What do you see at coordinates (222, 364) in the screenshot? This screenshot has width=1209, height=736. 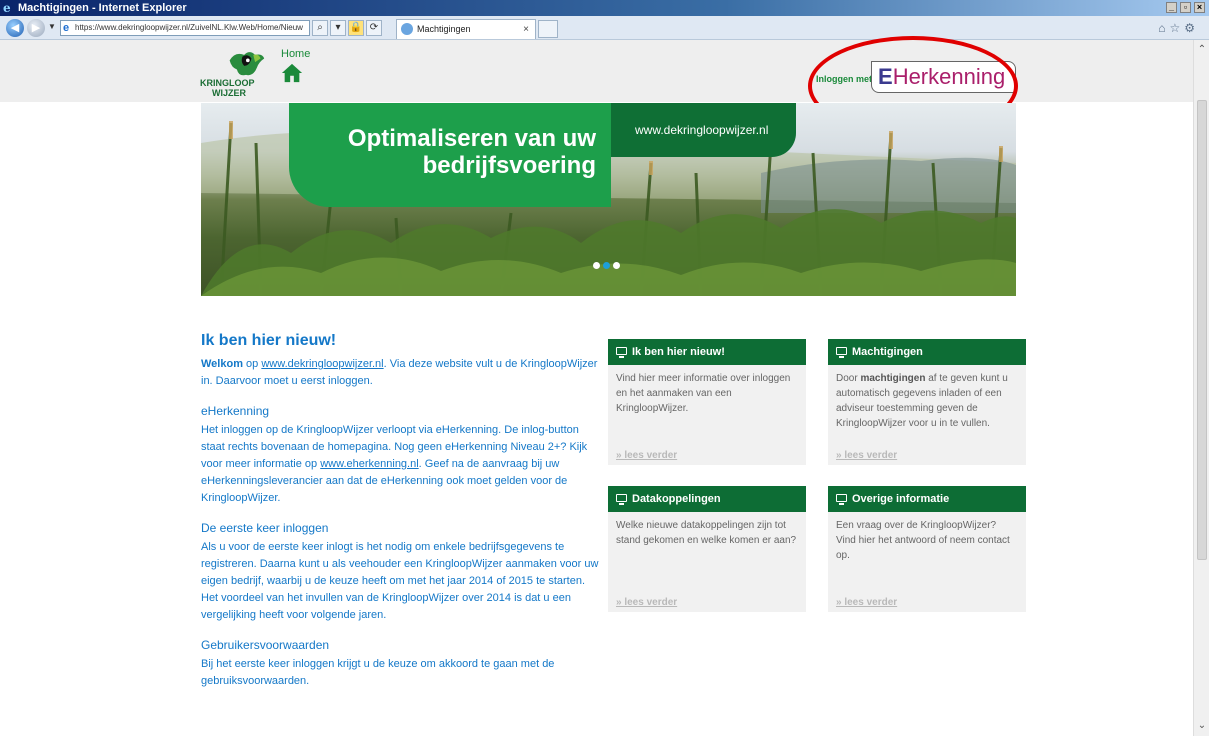 I see `intro-bold: Welkom` at bounding box center [222, 364].